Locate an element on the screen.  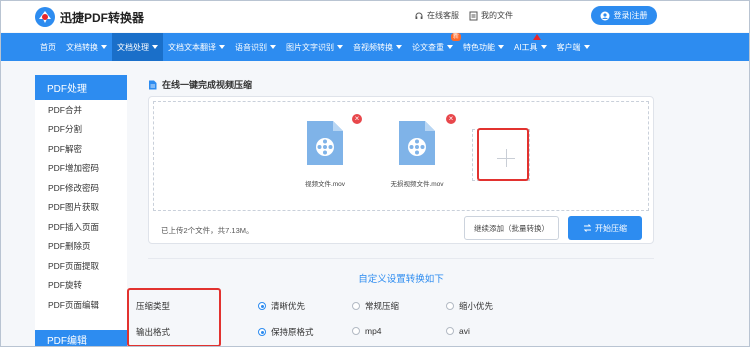
nav-item-paper-check: 论文查重新 is located at coordinates (434, 47).